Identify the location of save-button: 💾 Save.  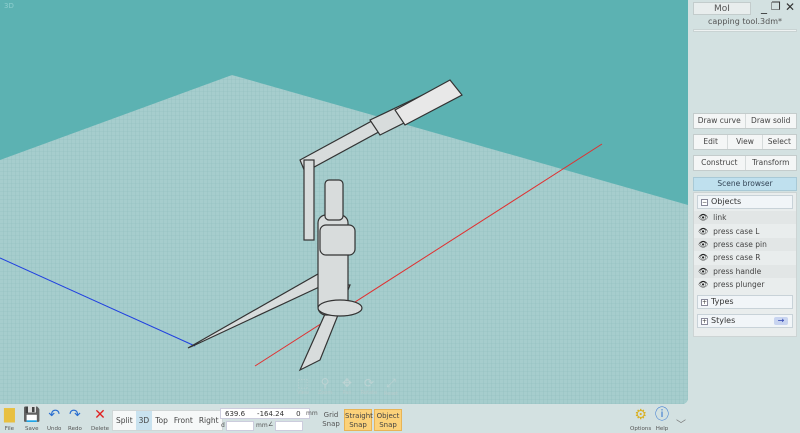
(31, 419).